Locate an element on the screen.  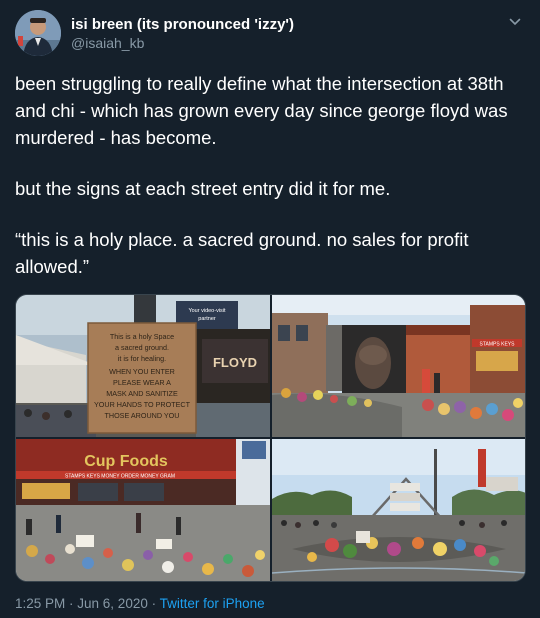
photo-intersection is located at coordinates (398, 510).